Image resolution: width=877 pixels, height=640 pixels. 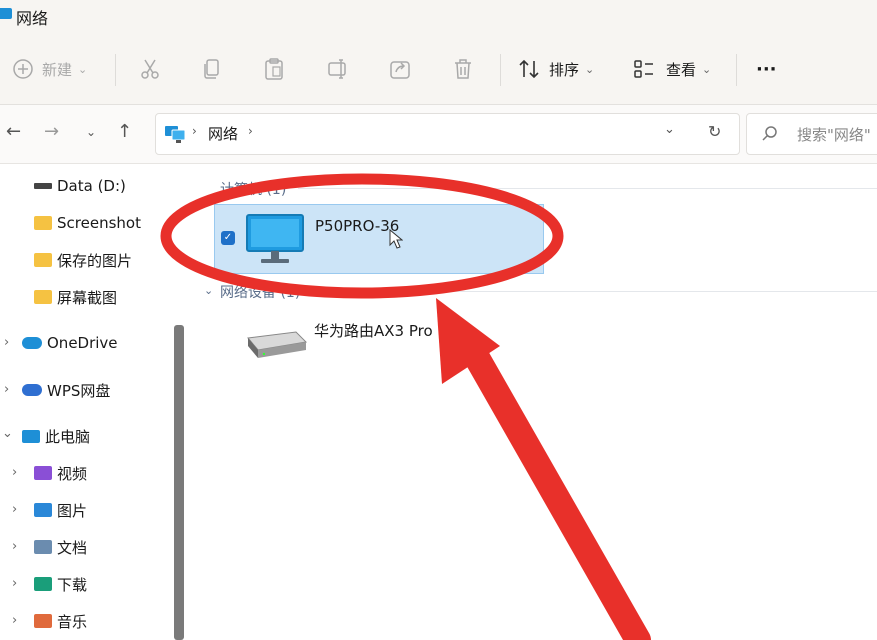 I want to click on sort-button: 排序 ⌄, so click(x=555, y=69).